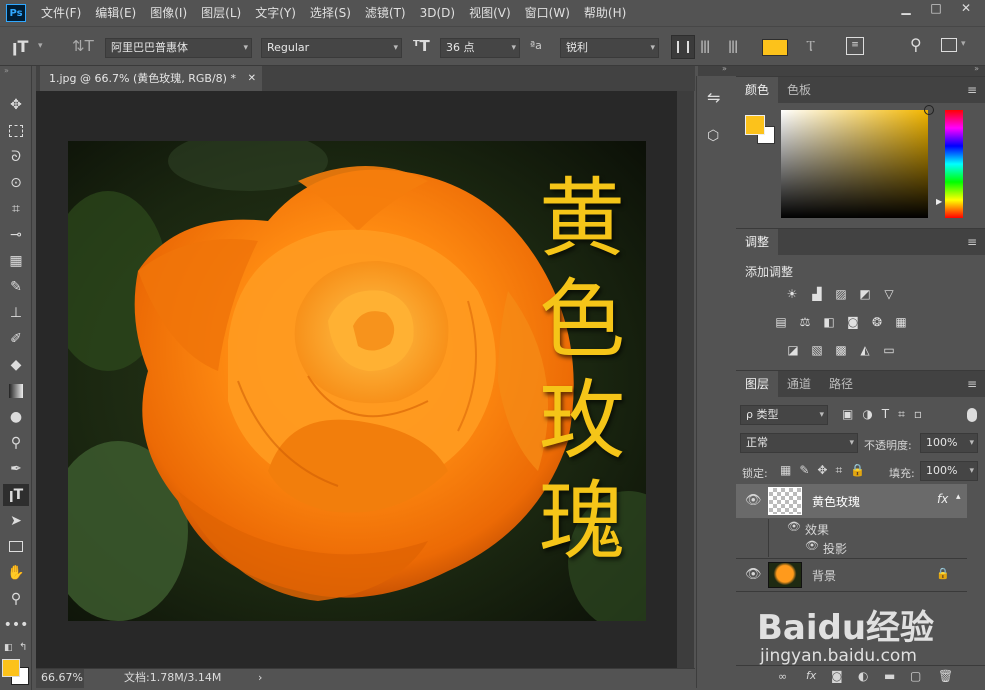 Image resolution: width=985 pixels, height=690 pixels. I want to click on tab-color: 颜色, so click(757, 90).